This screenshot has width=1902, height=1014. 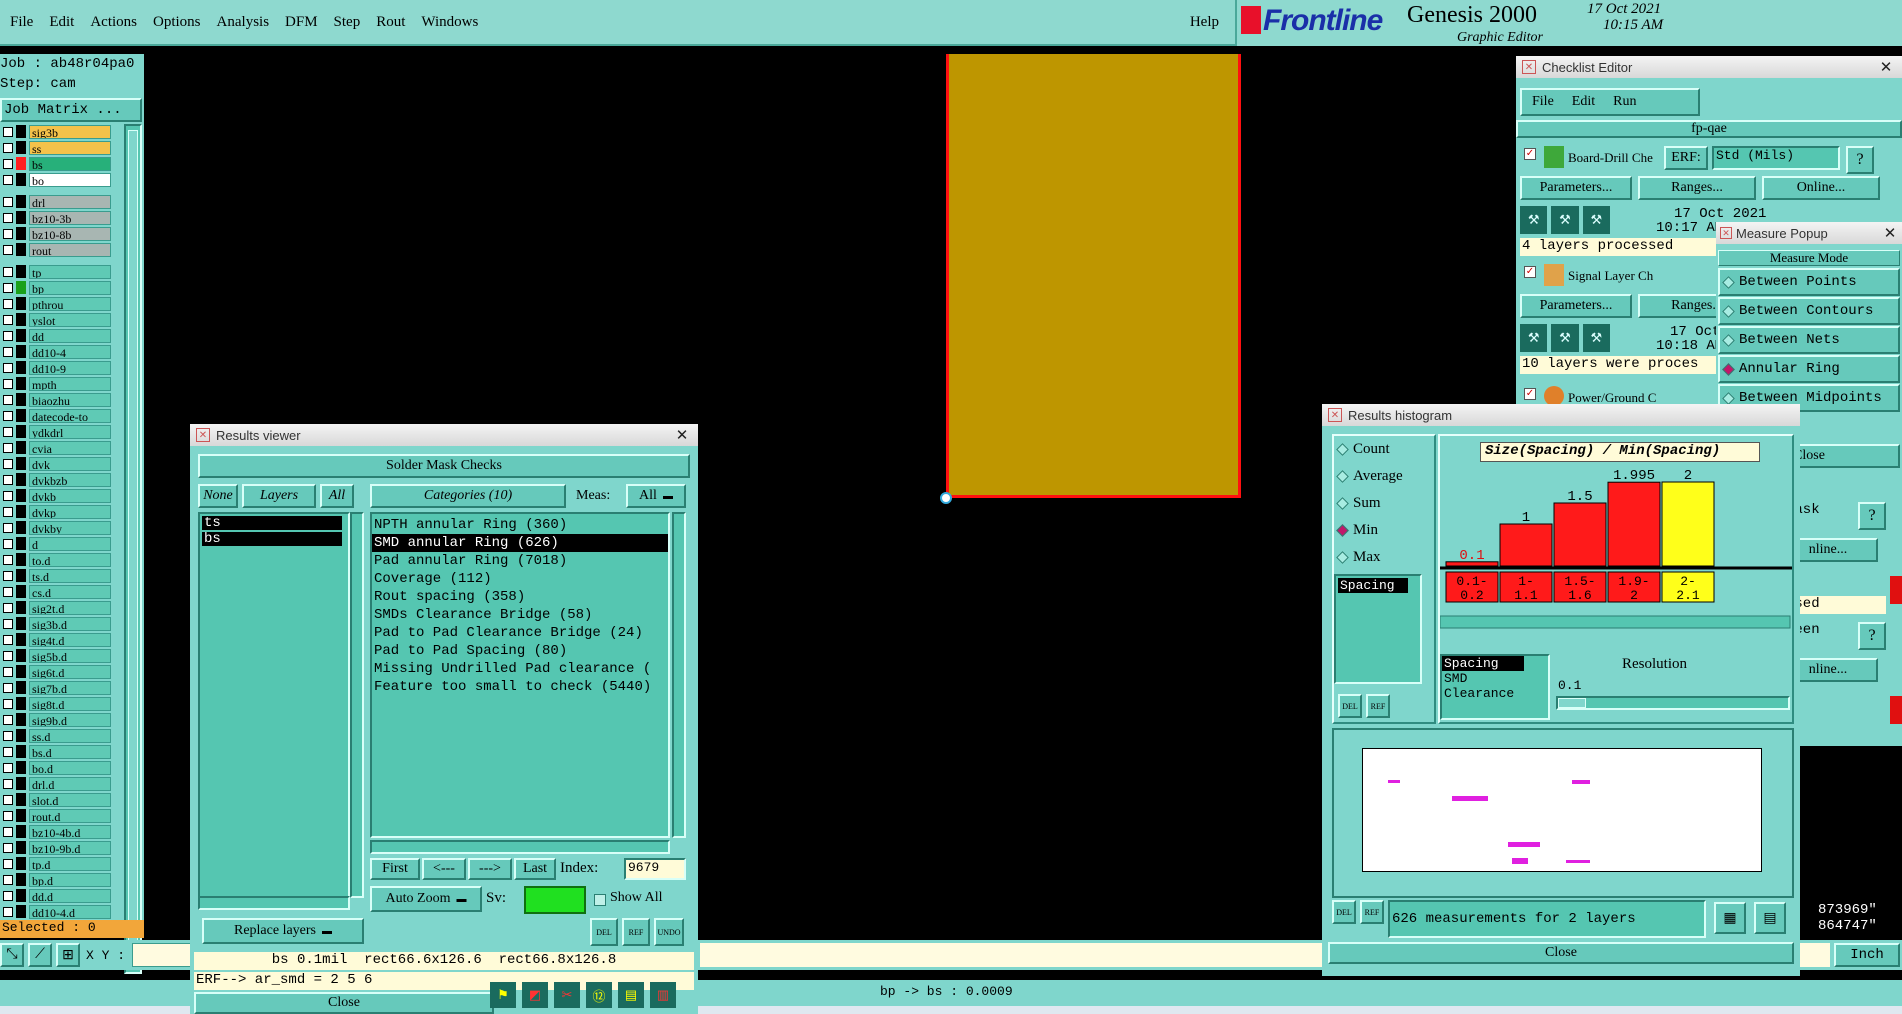 What do you see at coordinates (1616, 158) in the screenshot?
I see `item-name: Board-Drill Che` at bounding box center [1616, 158].